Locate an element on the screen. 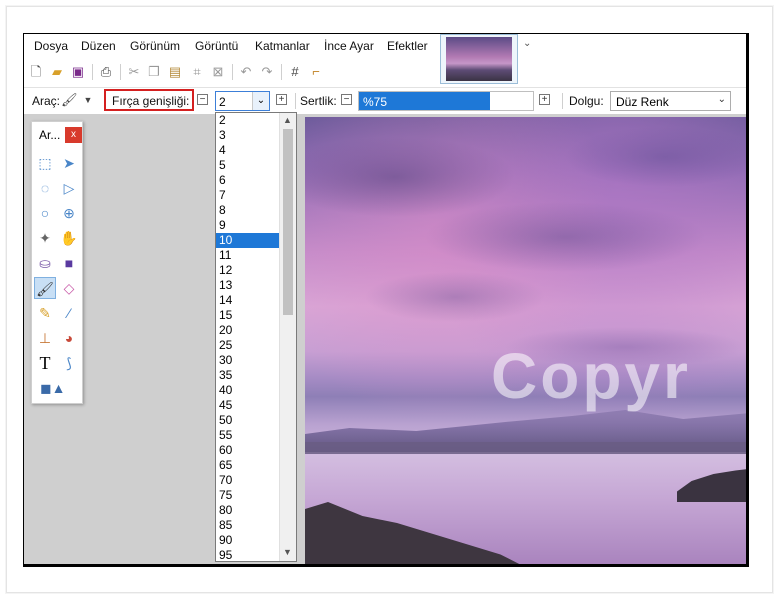 This screenshot has width=779, height=599. lasso-select-icon: ◌ is located at coordinates (45, 188).